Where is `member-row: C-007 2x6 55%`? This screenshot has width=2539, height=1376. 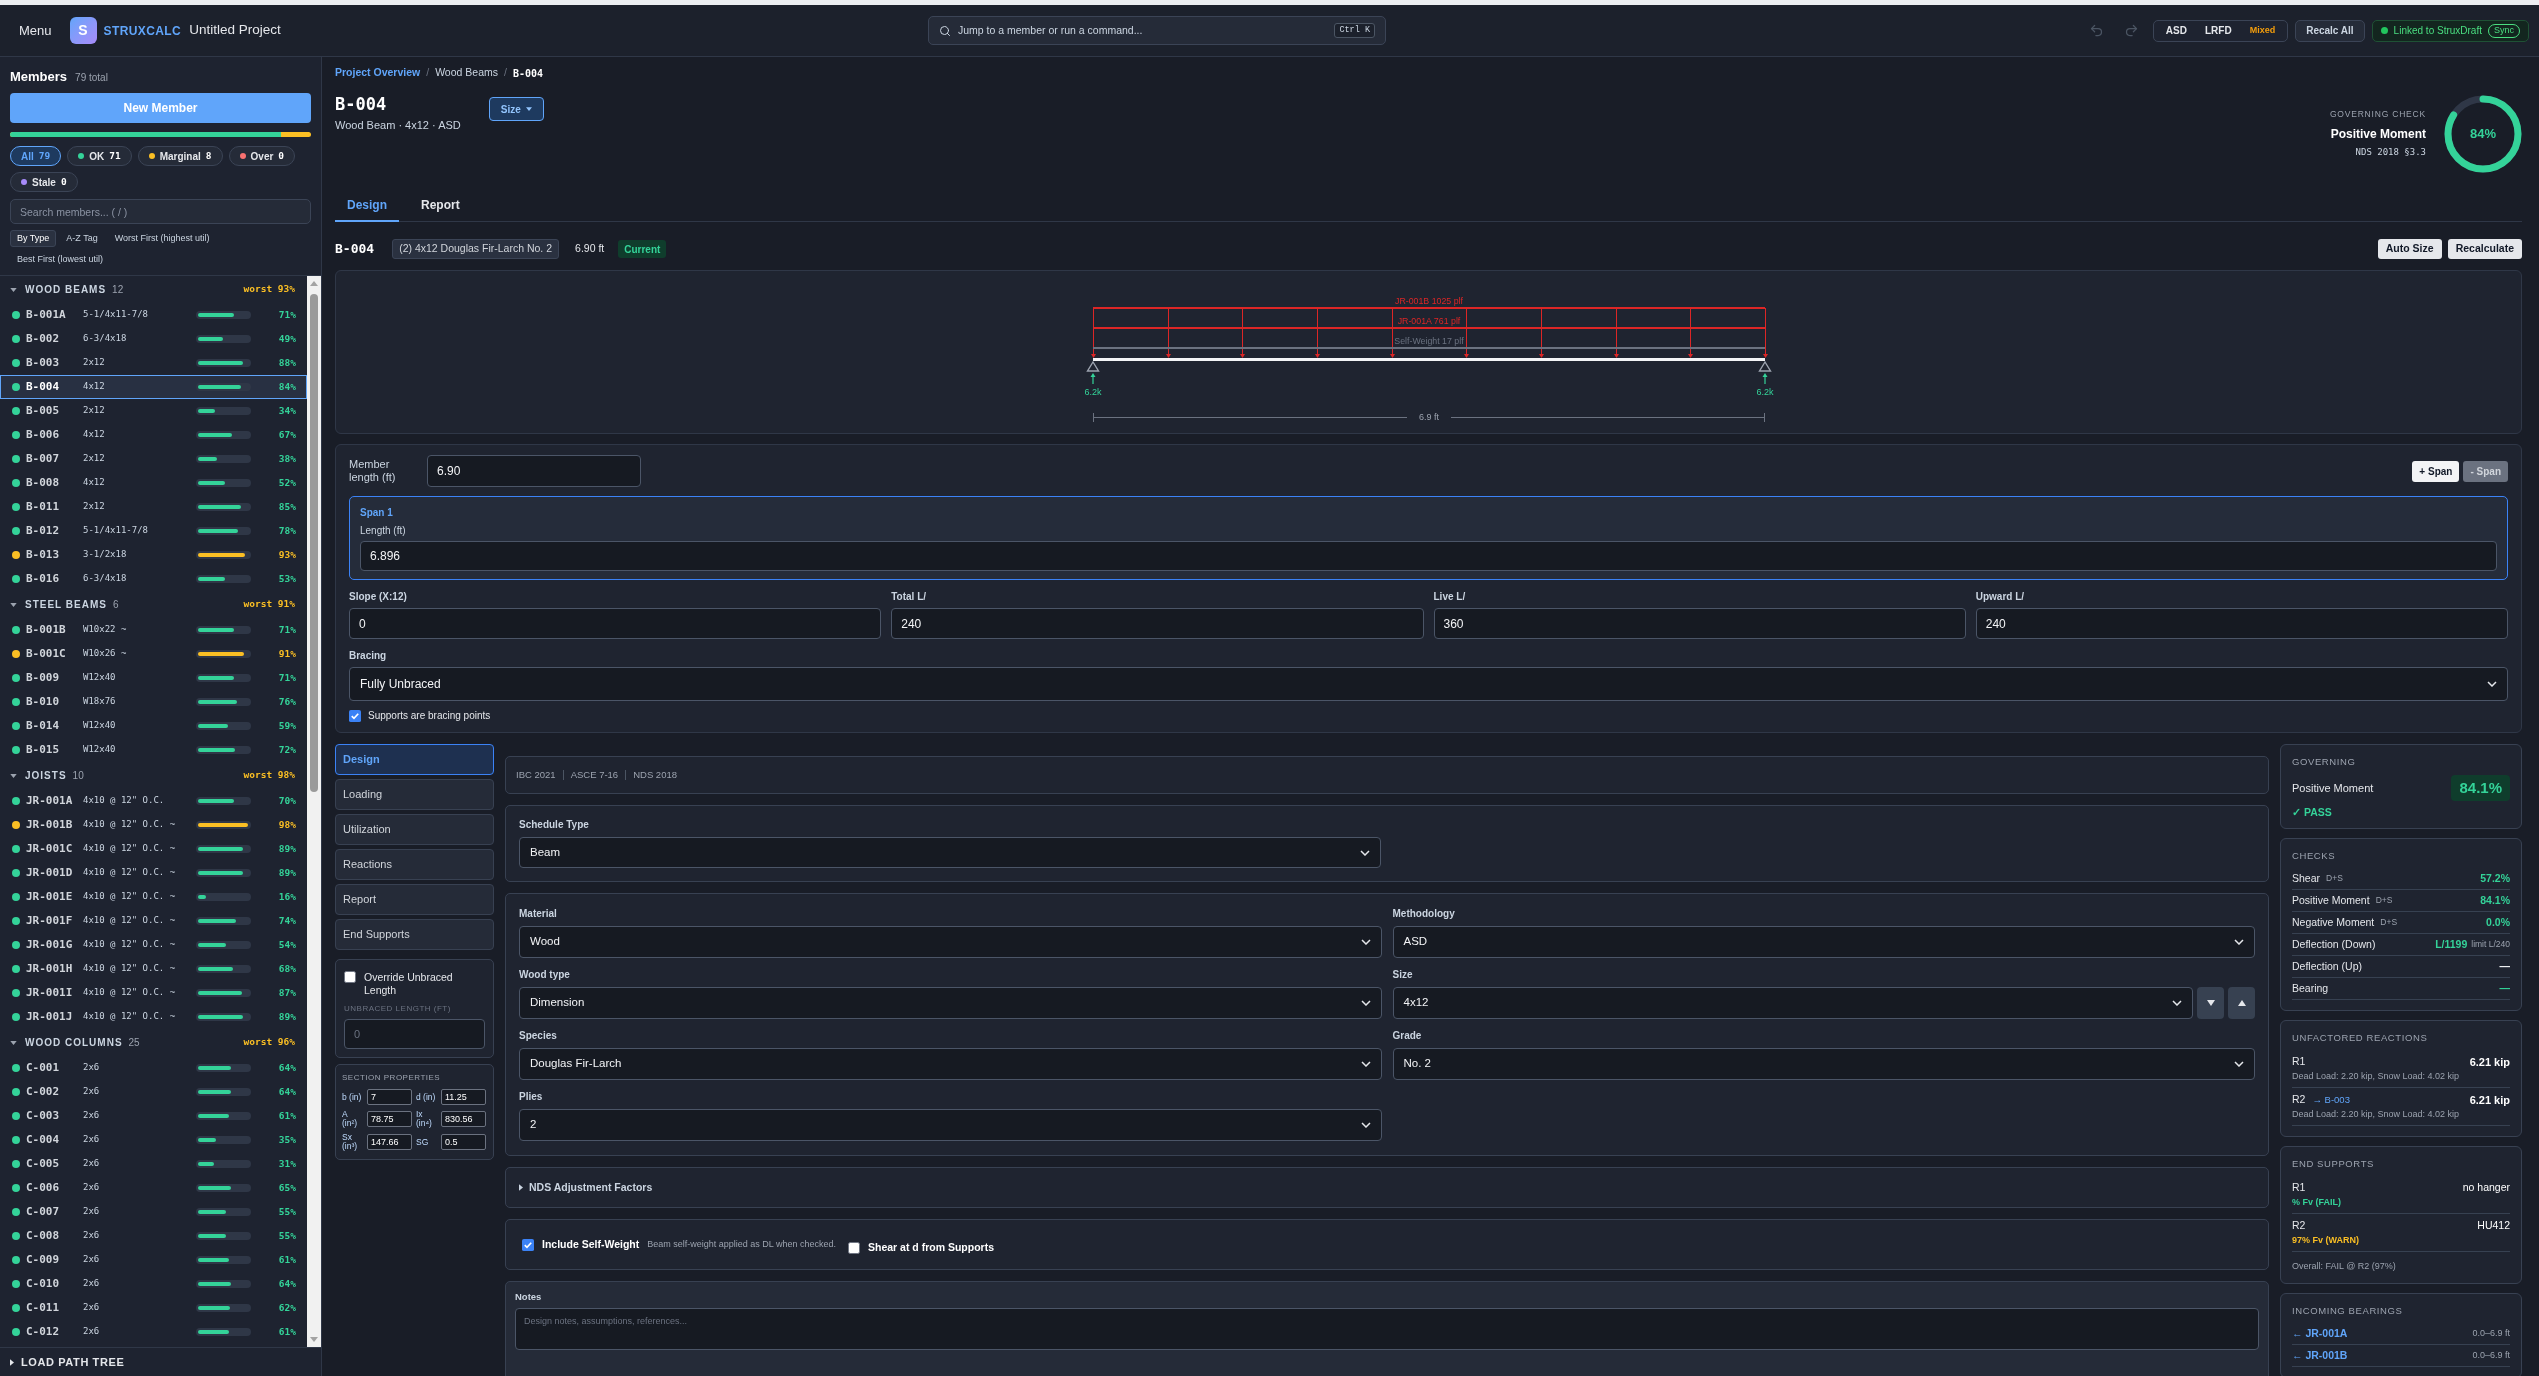 member-row: C-007 2x6 55% is located at coordinates (153, 1212).